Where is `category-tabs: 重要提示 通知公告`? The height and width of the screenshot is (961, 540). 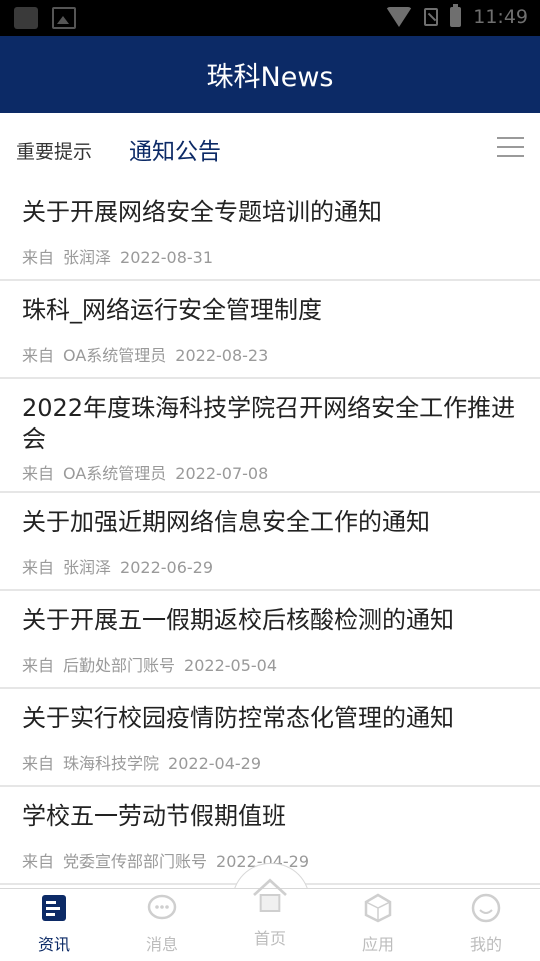 category-tabs: 重要提示 通知公告 is located at coordinates (270, 148).